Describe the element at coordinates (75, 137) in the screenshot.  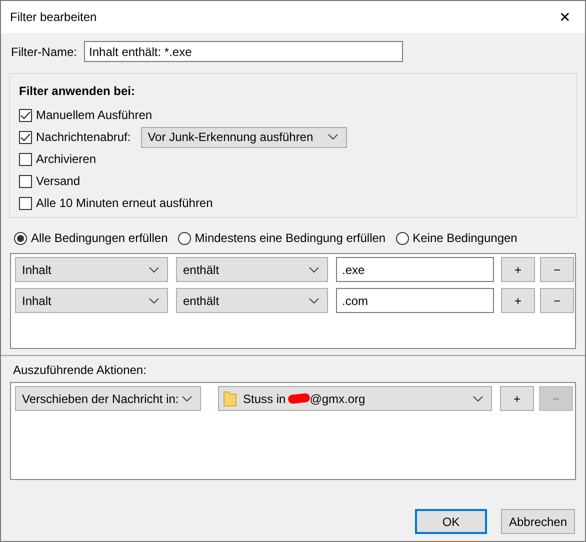
I see `checkbox-option: Nachrichtenabruf:` at that location.